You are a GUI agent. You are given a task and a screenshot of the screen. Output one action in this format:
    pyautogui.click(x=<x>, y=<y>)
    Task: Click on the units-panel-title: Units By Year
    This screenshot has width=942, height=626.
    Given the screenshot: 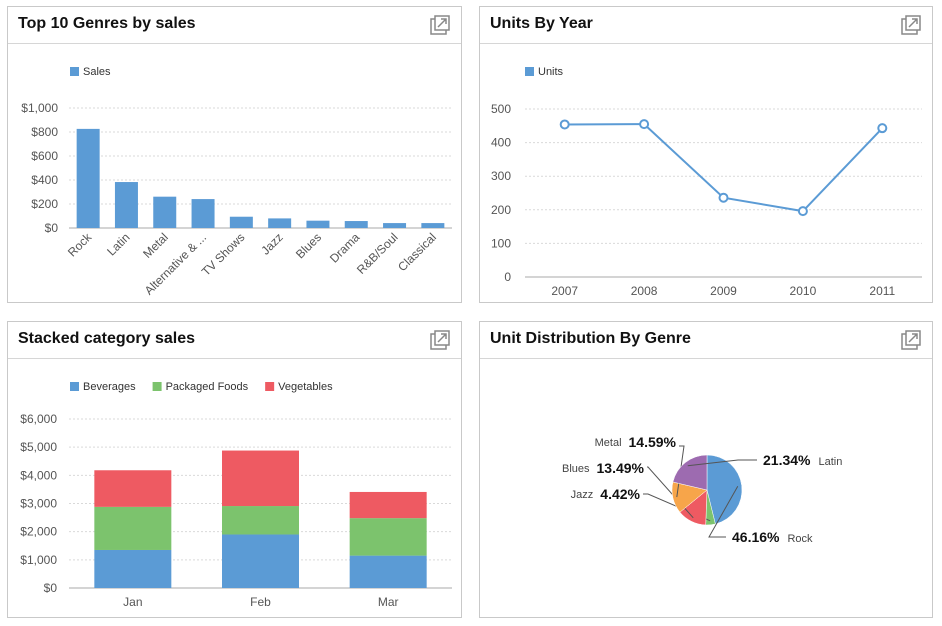 What is the action you would take?
    pyautogui.click(x=541, y=23)
    